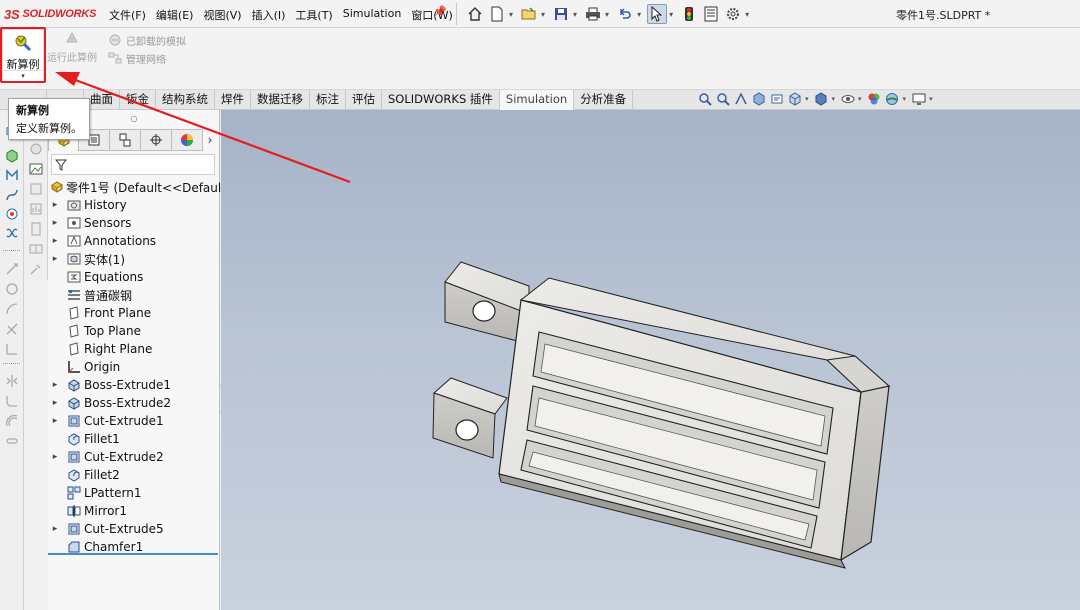 This screenshot has height=610, width=1080. I want to click on tree-node: LPattern1, so click(134, 493).